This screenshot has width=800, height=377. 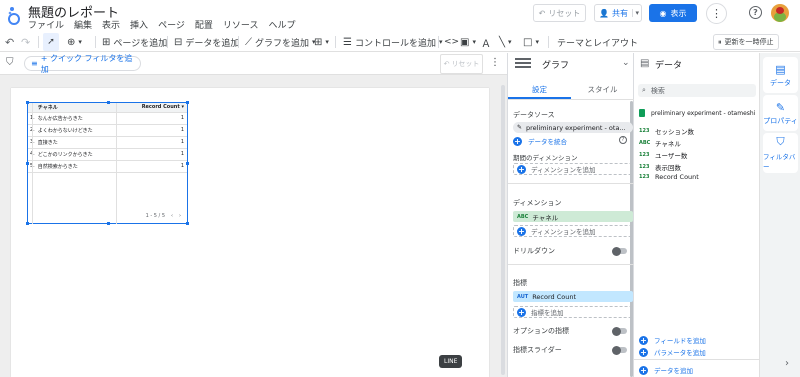 I want to click on field-item: 123 Record Count, so click(x=669, y=177).